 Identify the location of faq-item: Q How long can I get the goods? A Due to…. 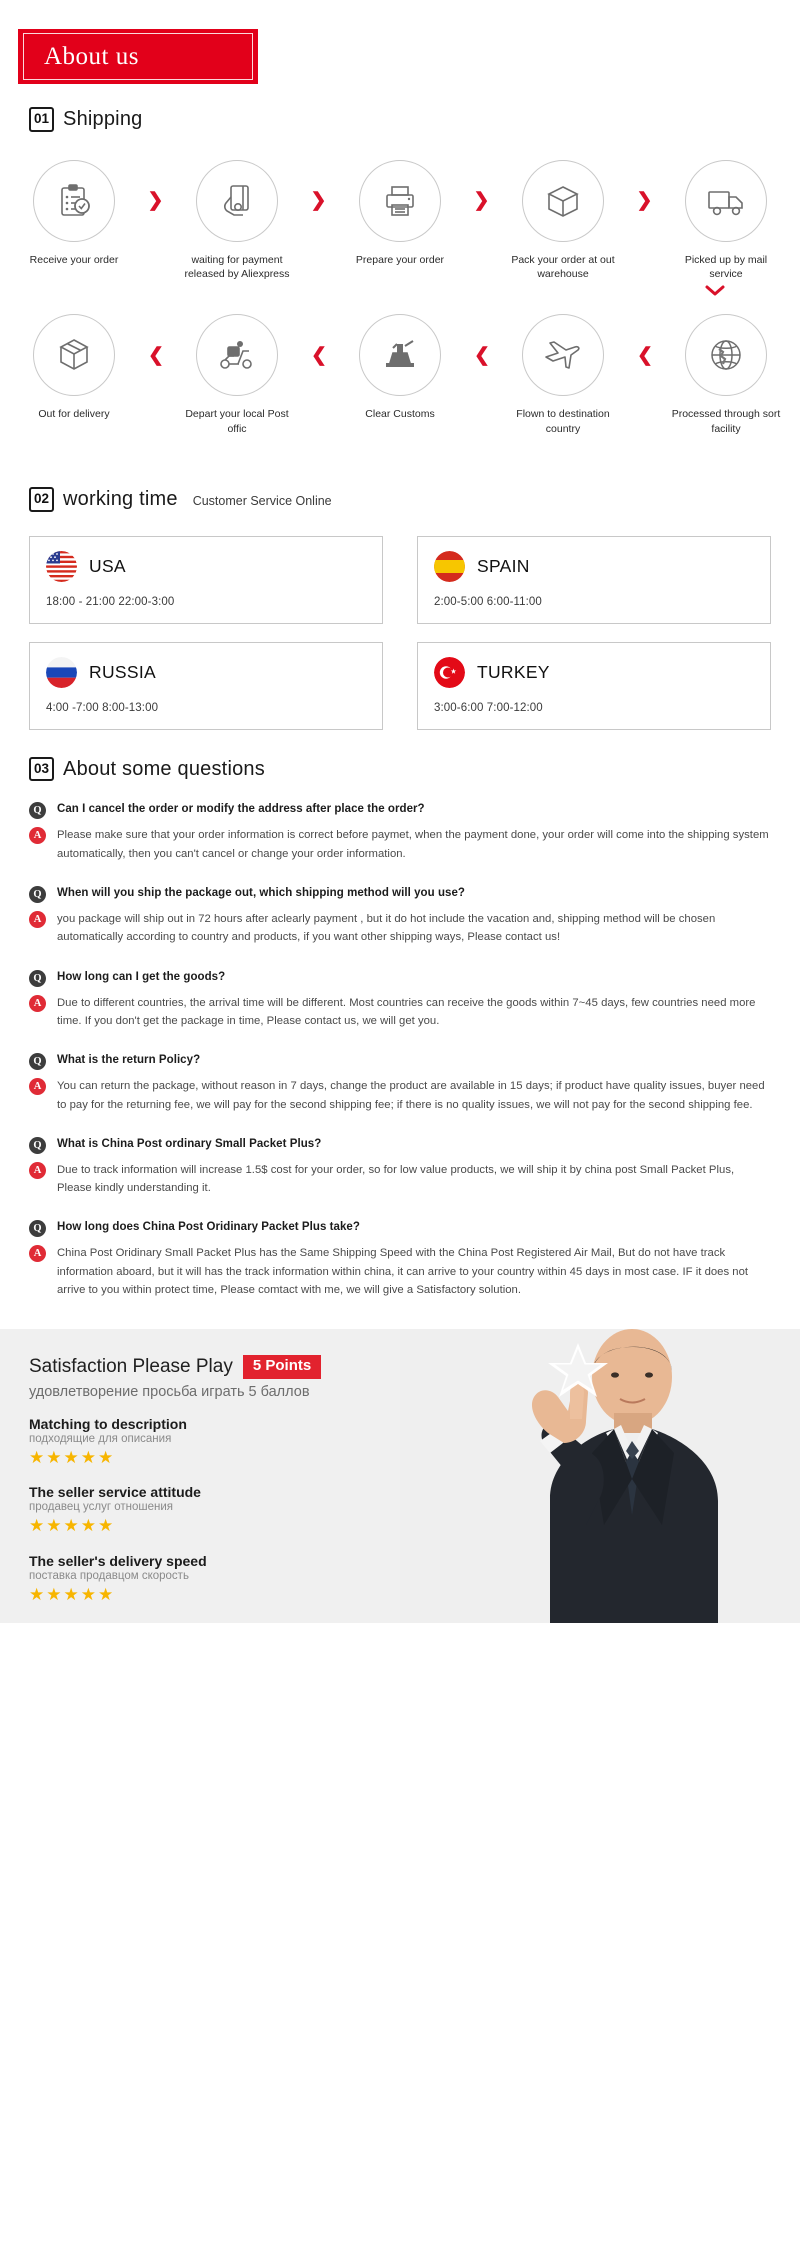
(400, 1000).